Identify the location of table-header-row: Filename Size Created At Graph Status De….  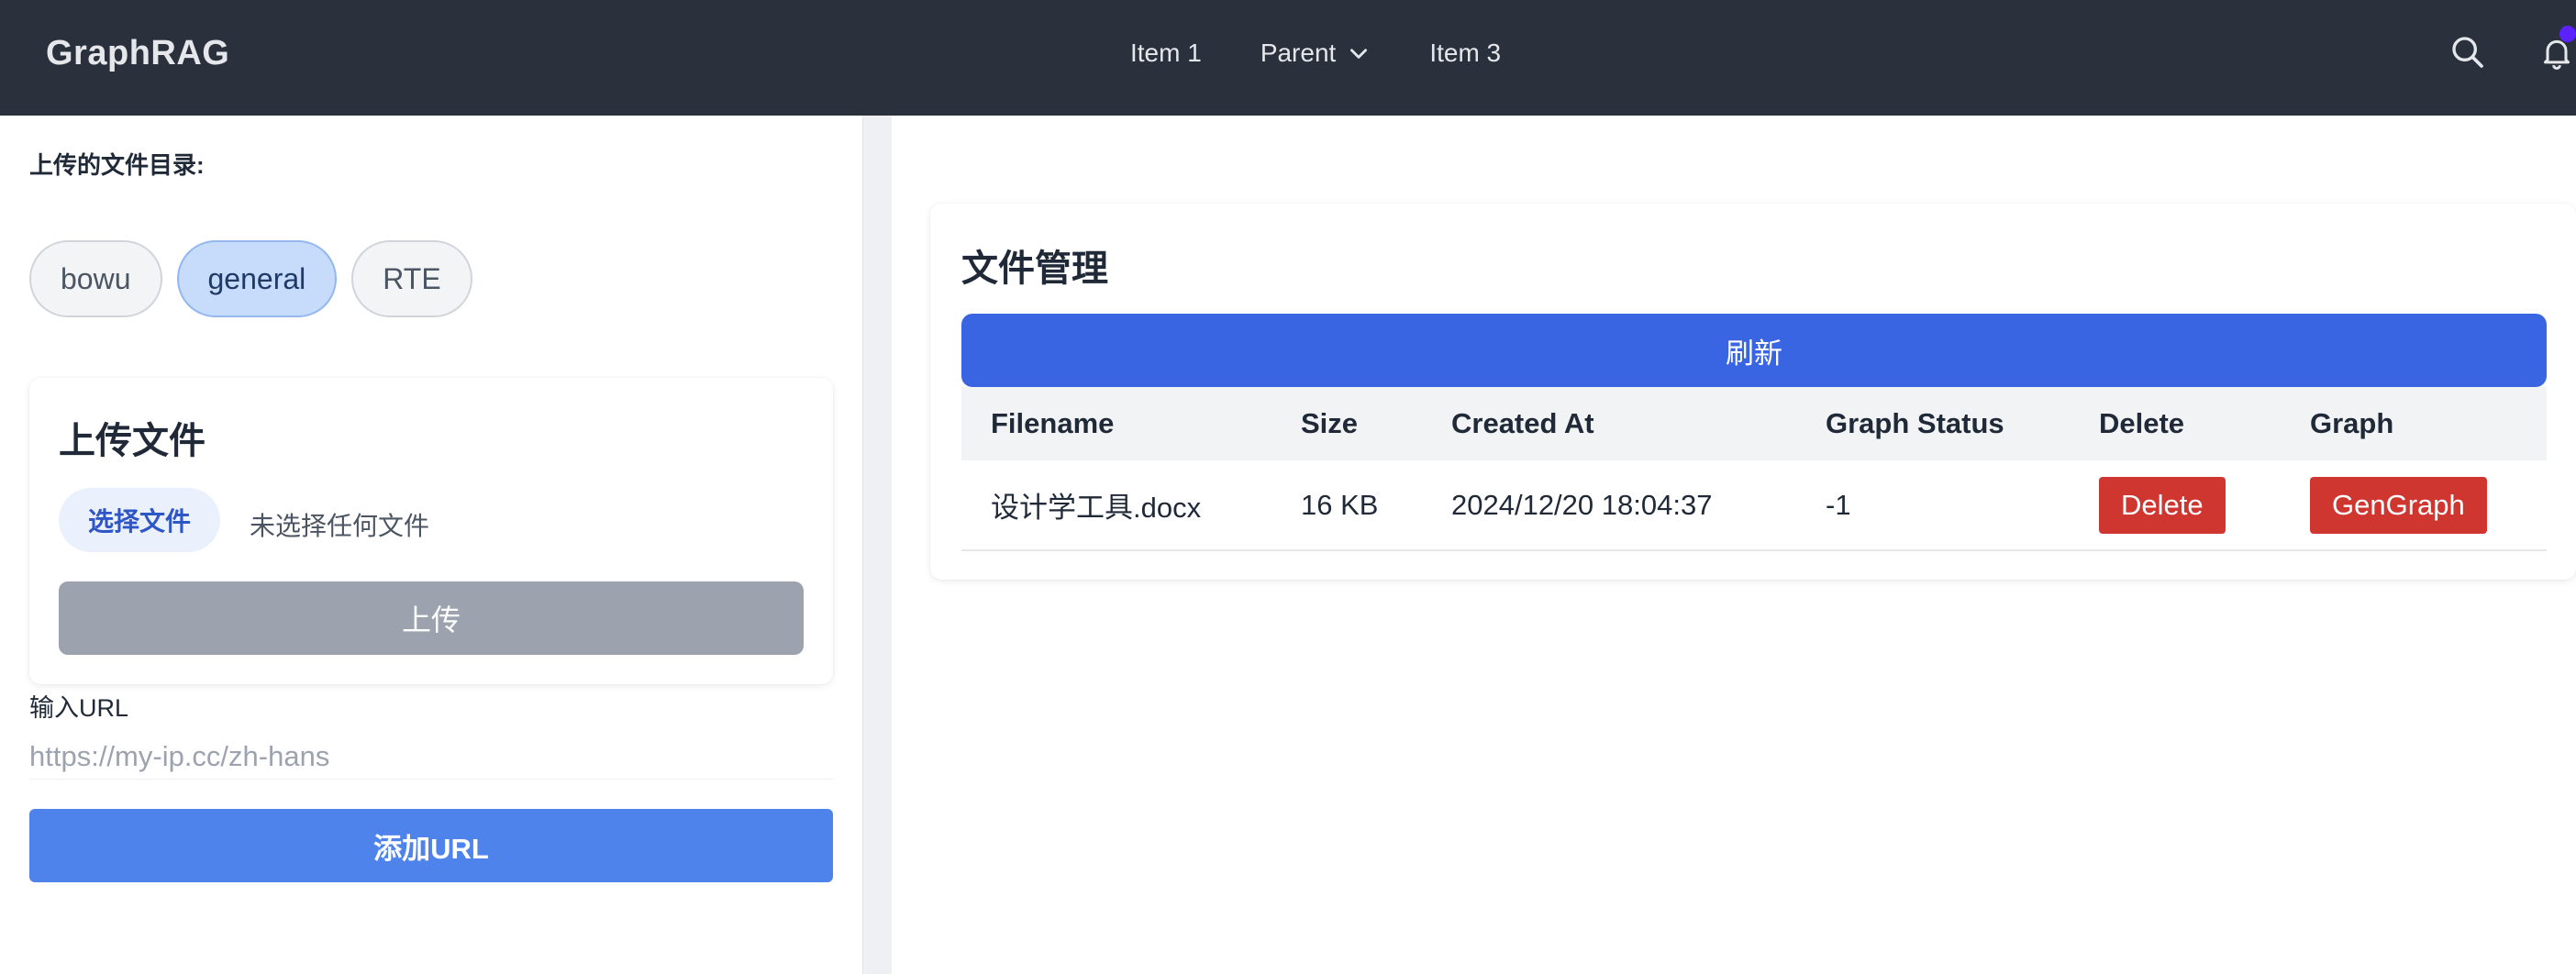
(1754, 424).